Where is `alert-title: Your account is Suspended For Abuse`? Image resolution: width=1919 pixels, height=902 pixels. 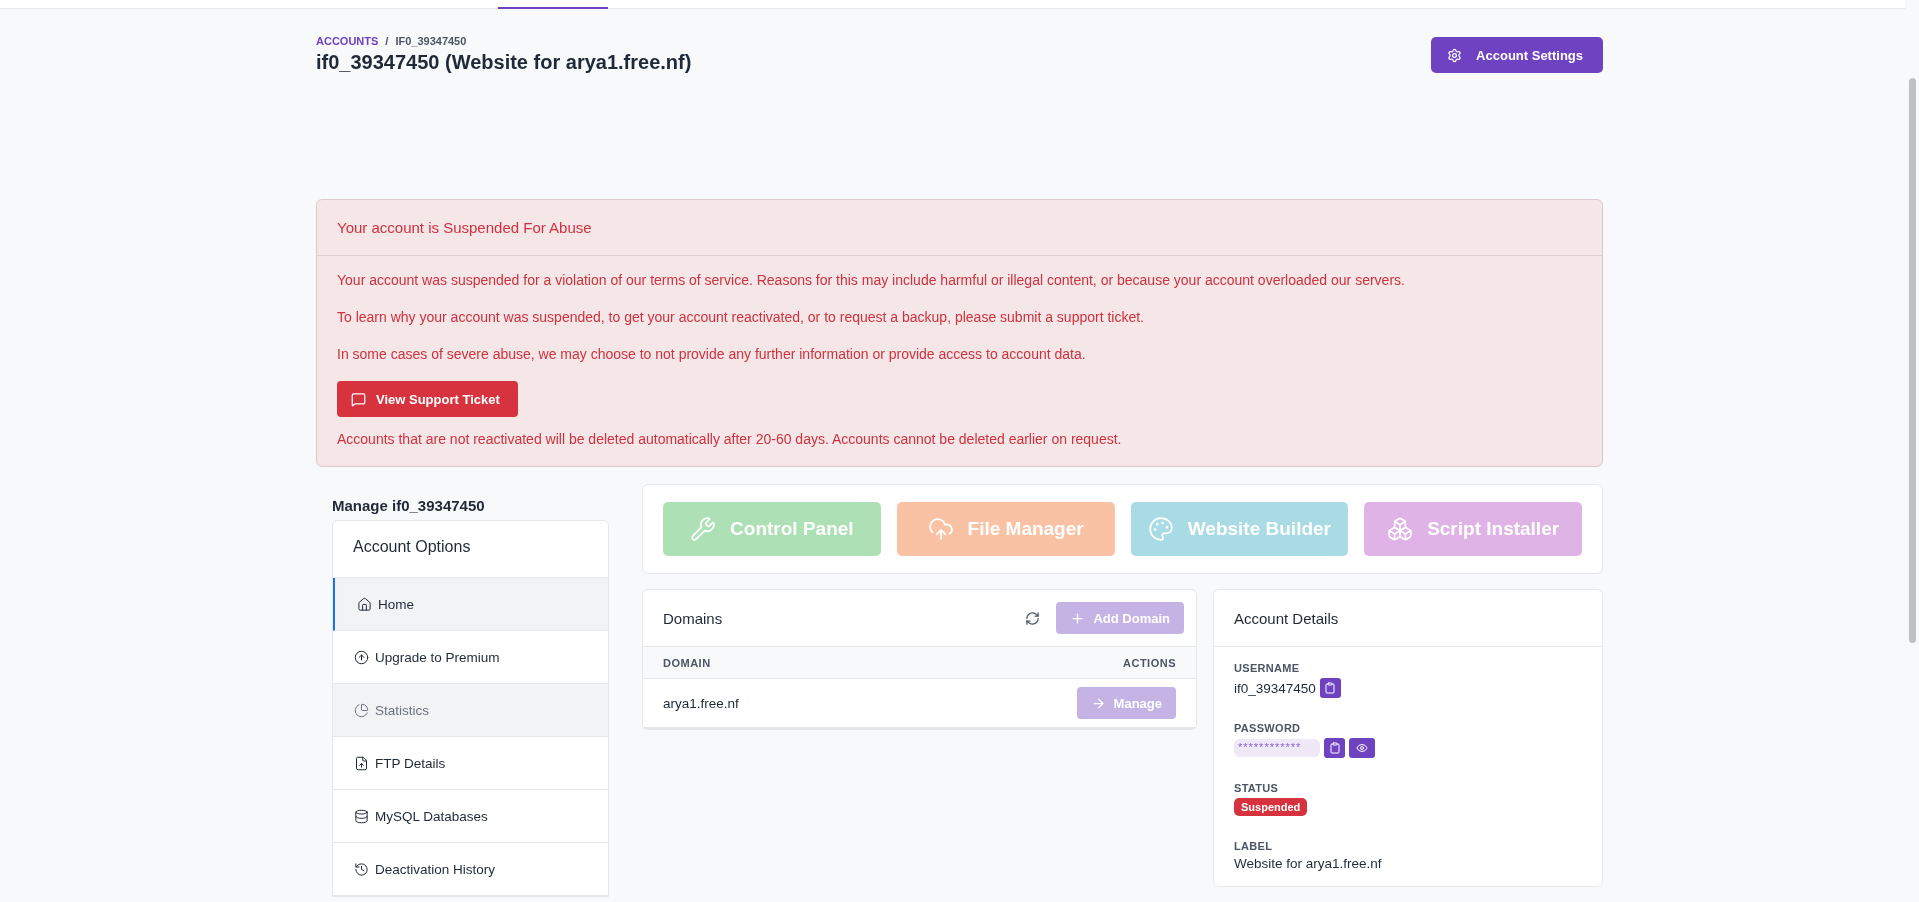 alert-title: Your account is Suspended For Abuse is located at coordinates (959, 228).